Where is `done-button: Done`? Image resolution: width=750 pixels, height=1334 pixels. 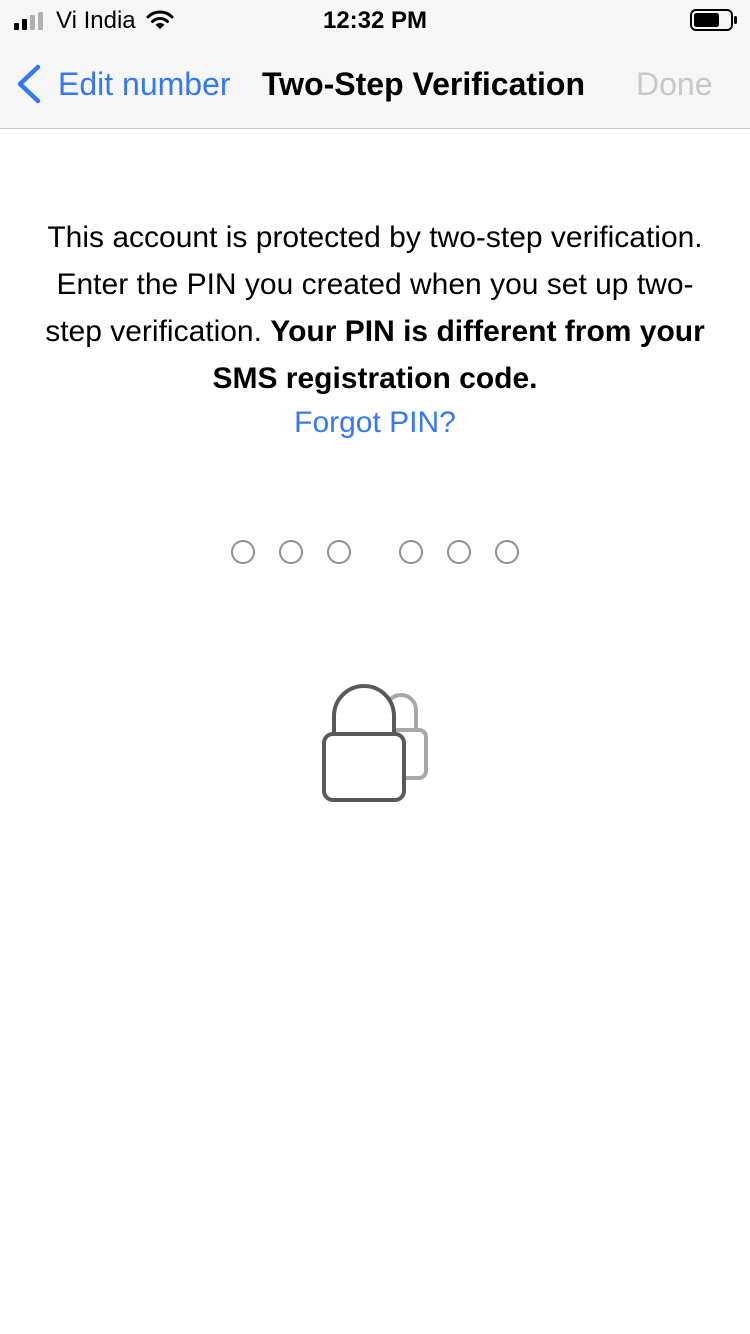
done-button: Done is located at coordinates (674, 84).